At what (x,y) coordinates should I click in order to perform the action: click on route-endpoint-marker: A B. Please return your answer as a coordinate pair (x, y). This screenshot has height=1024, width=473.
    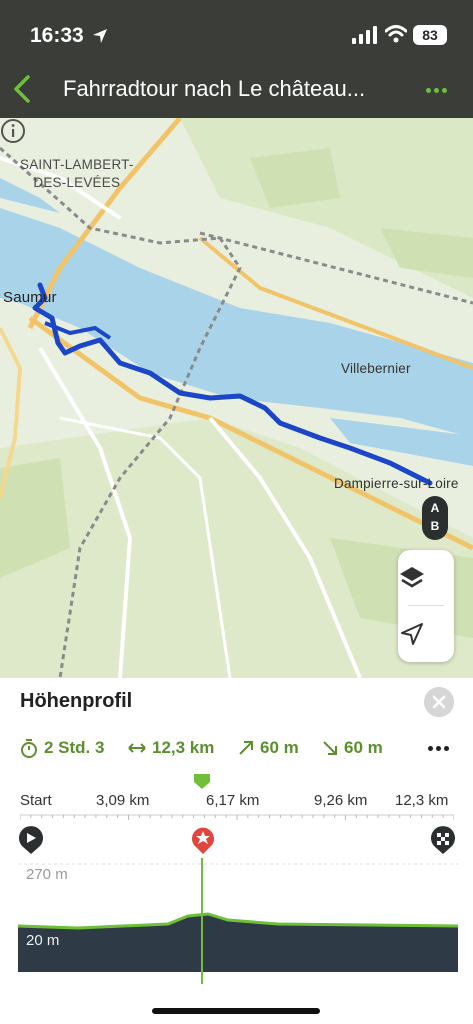
    Looking at the image, I should click on (435, 518).